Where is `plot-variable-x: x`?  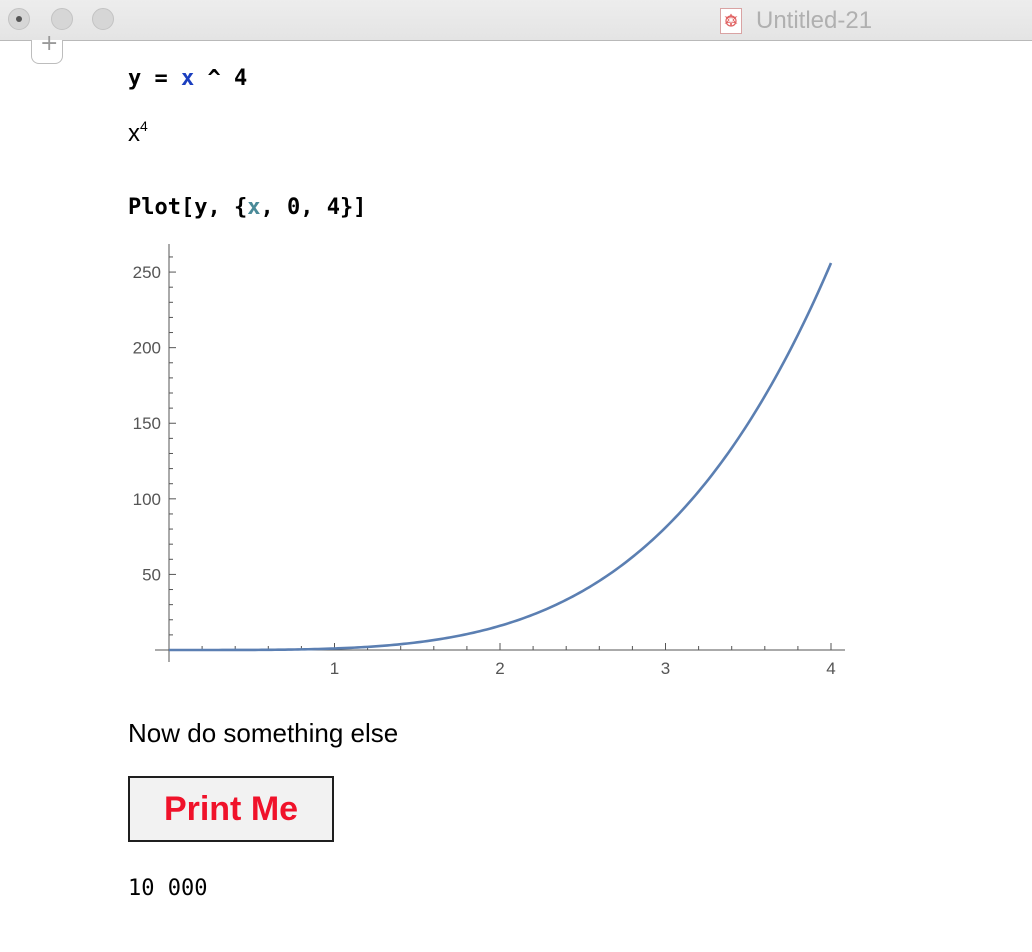
plot-variable-x: x is located at coordinates (254, 207).